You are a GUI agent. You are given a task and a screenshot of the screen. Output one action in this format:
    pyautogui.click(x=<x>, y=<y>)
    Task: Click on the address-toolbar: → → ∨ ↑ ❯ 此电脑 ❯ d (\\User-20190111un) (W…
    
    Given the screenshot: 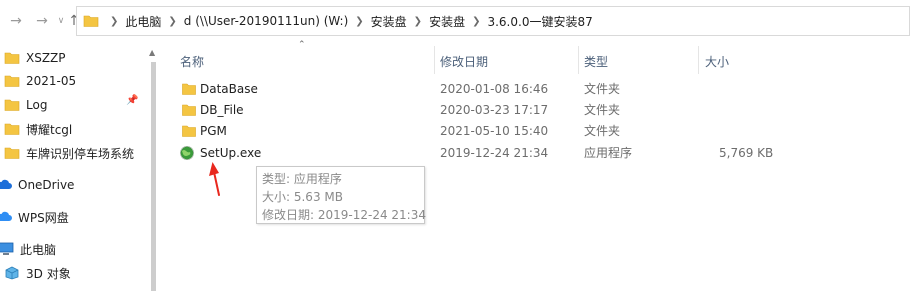 What is the action you would take?
    pyautogui.click(x=455, y=21)
    